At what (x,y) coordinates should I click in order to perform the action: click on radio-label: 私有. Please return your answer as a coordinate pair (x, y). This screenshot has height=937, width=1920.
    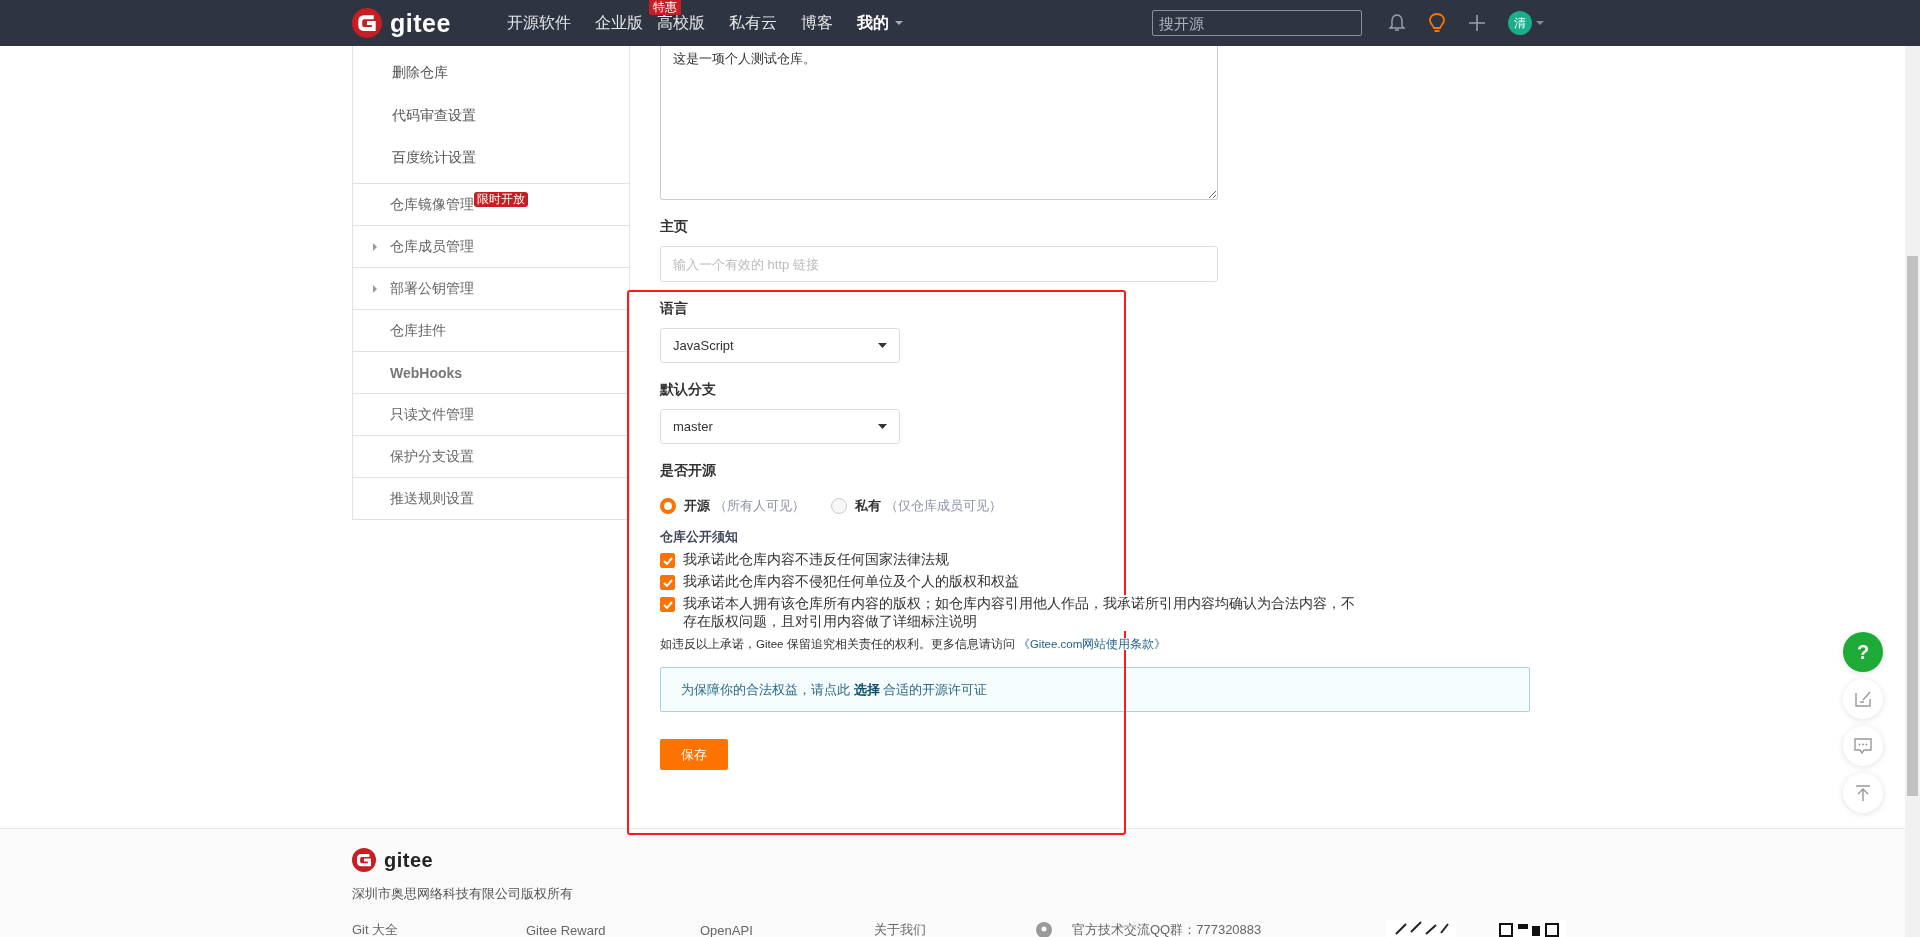
    Looking at the image, I should click on (868, 506).